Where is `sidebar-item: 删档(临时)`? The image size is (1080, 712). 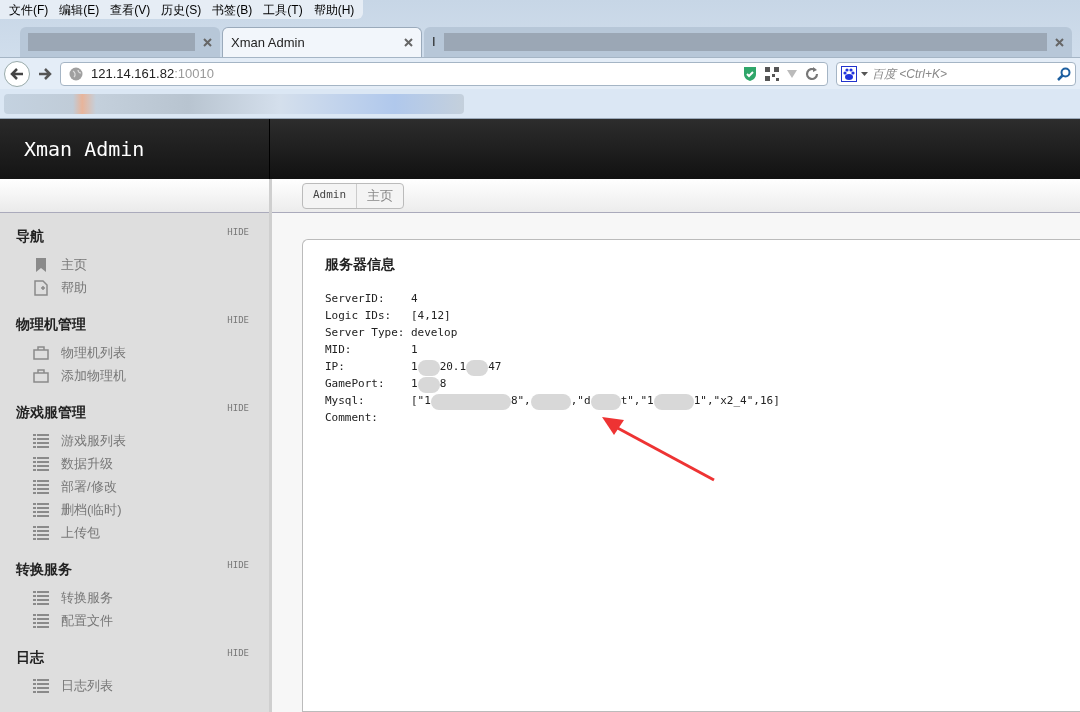 sidebar-item: 删档(临时) is located at coordinates (134, 509).